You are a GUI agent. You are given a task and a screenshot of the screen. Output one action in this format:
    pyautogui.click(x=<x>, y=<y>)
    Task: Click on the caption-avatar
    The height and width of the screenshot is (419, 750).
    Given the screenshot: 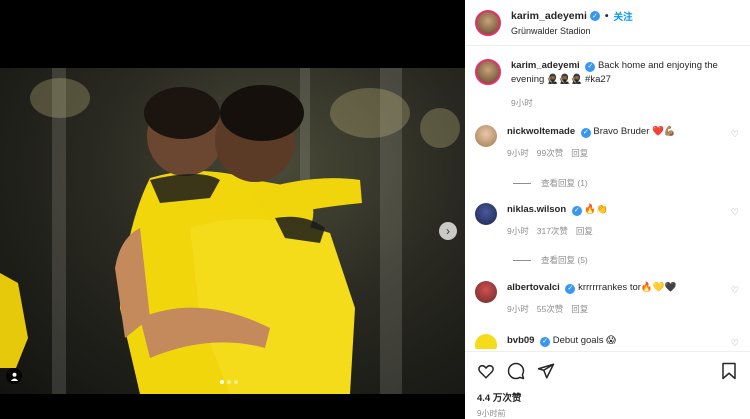 What is the action you would take?
    pyautogui.click(x=488, y=72)
    